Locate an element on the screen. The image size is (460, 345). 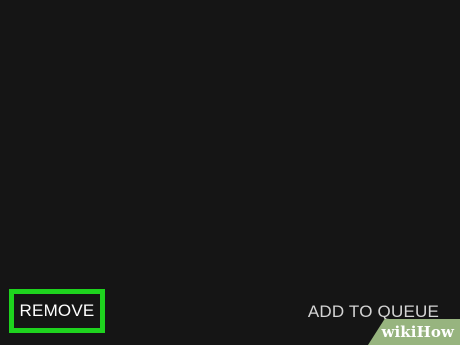
watermark-wiki: wiki is located at coordinates (399, 332).